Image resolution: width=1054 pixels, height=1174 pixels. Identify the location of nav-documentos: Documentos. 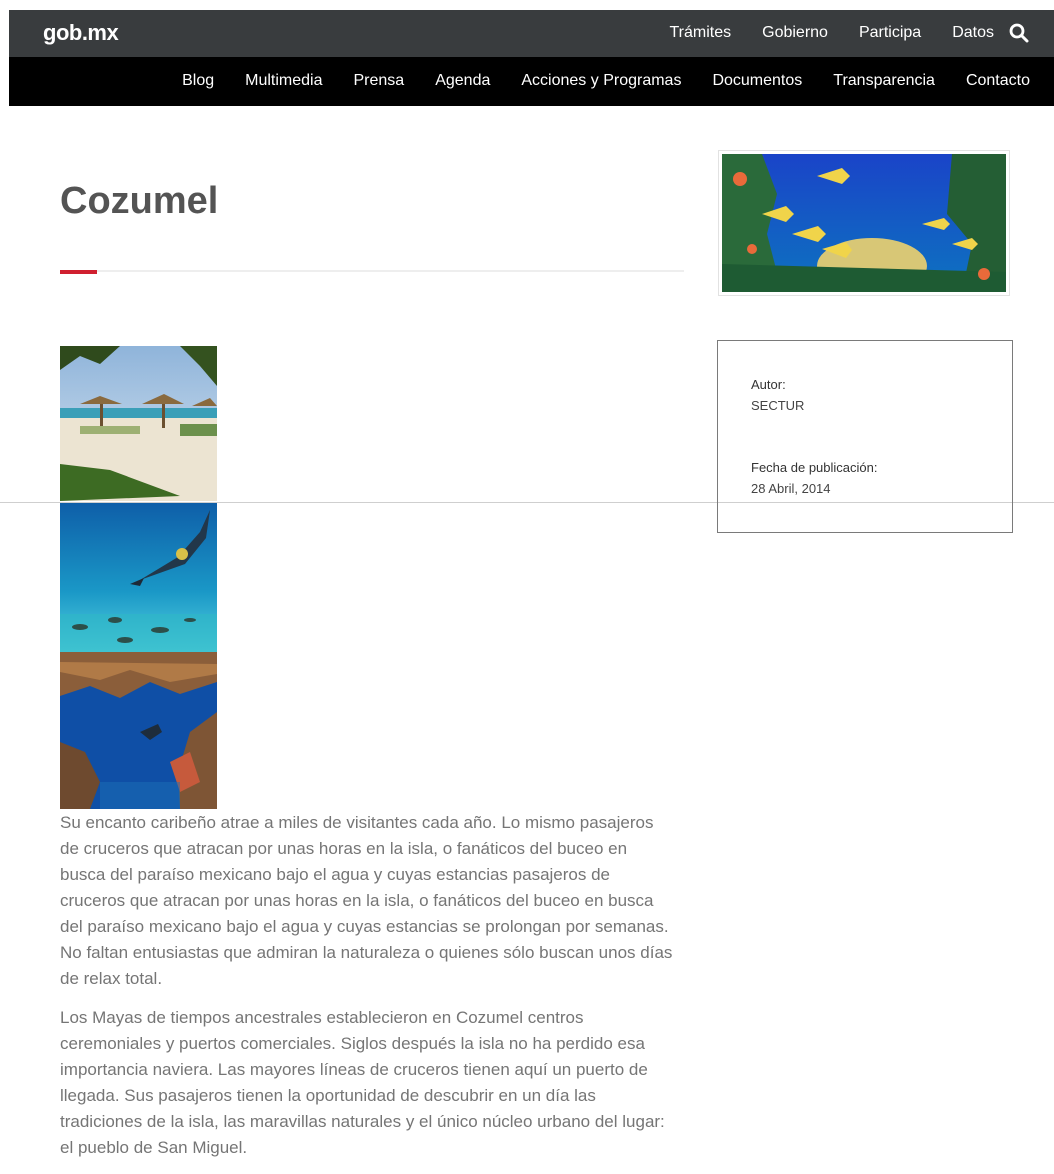
(757, 81).